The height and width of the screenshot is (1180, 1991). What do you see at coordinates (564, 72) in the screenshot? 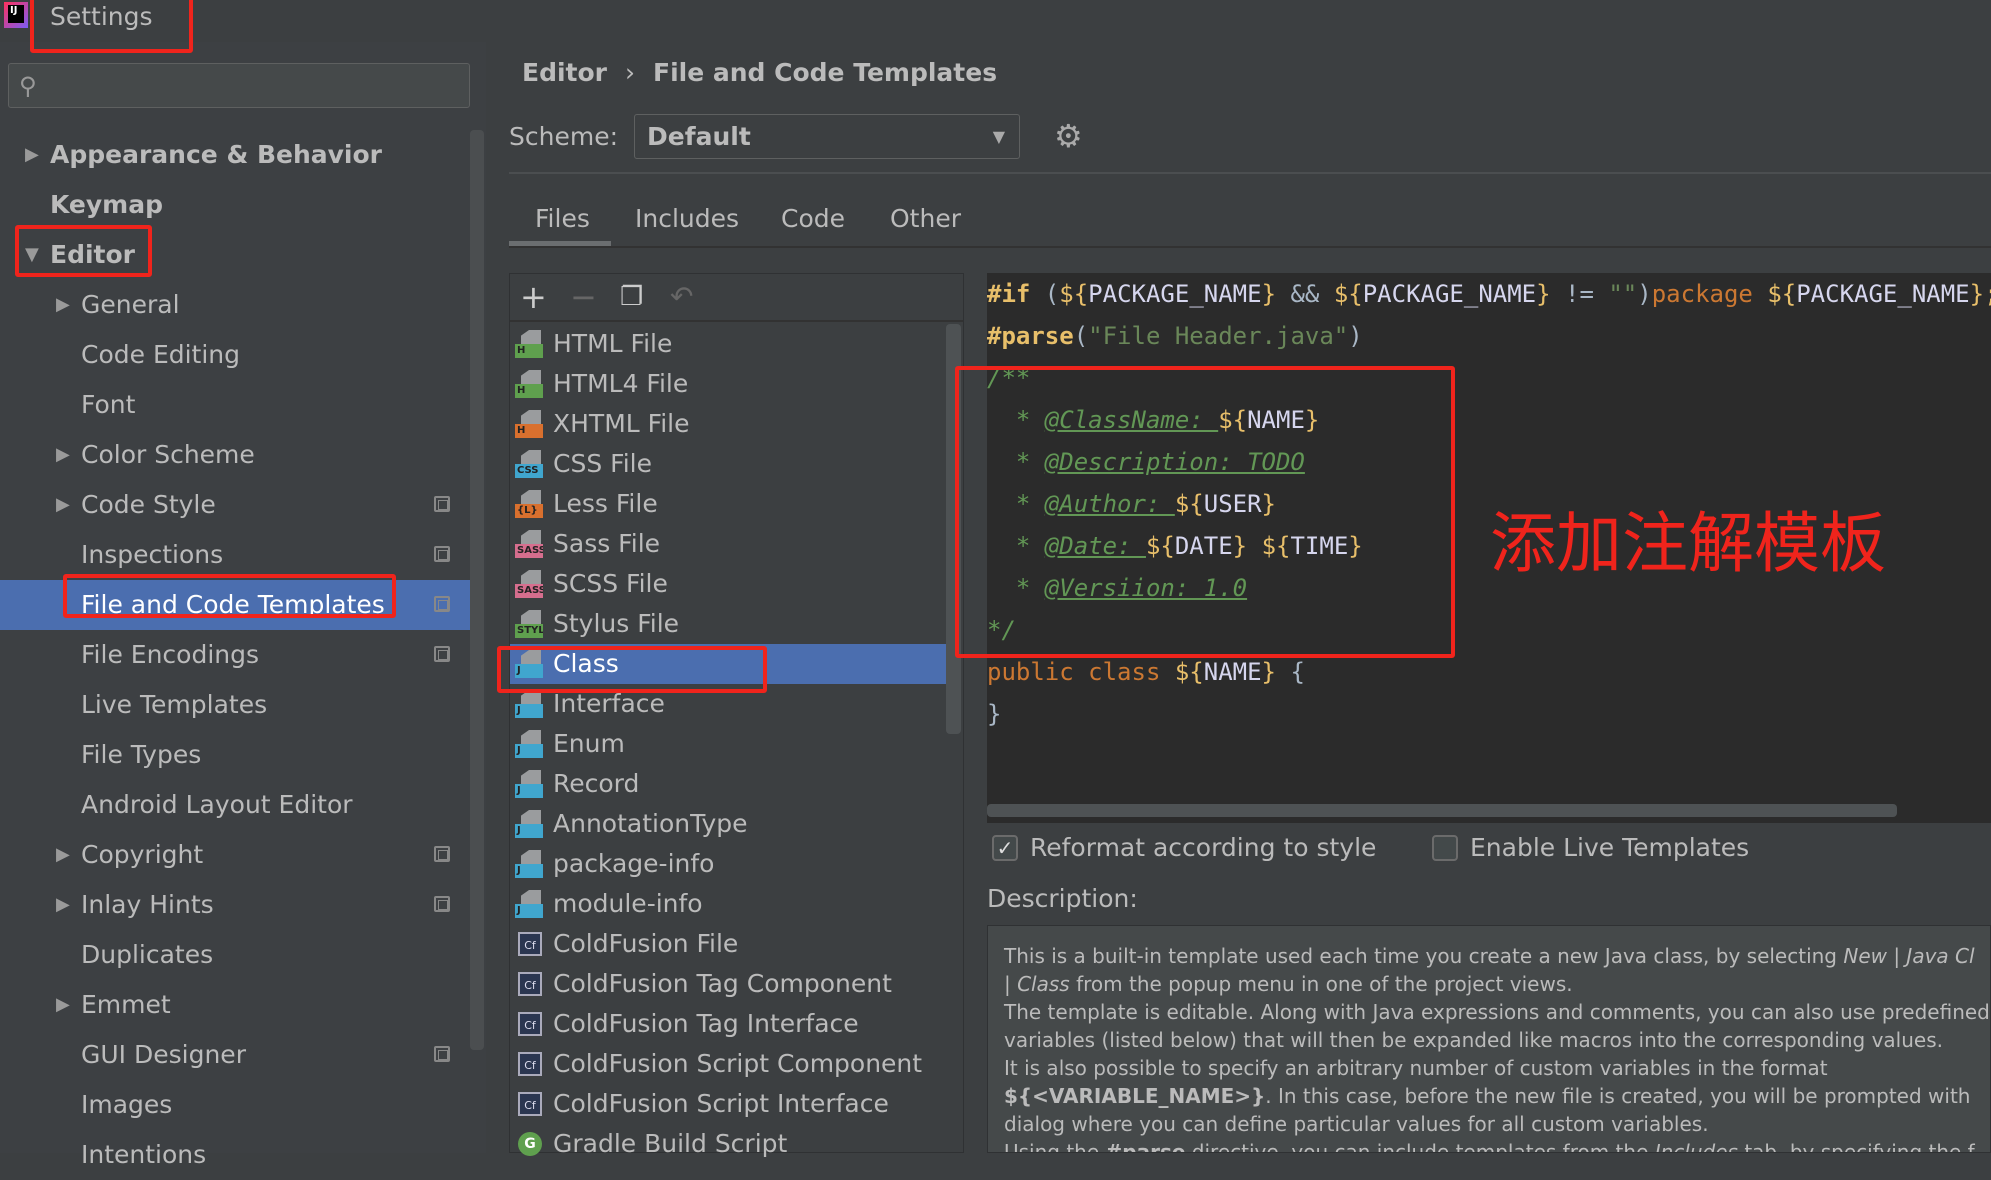
I see `breadcrumb-editor: Editor` at bounding box center [564, 72].